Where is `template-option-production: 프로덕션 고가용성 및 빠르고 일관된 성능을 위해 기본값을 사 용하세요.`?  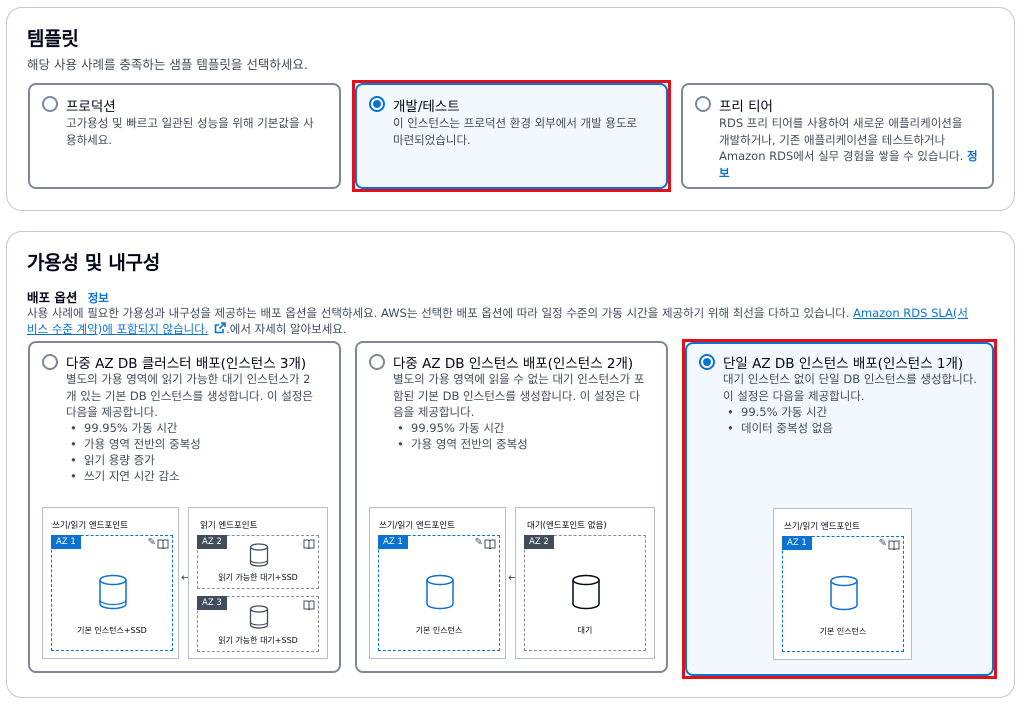 template-option-production: 프로덕션 고가용성 및 빠르고 일관된 성능을 위해 기본값을 사 용하세요. is located at coordinates (184, 136).